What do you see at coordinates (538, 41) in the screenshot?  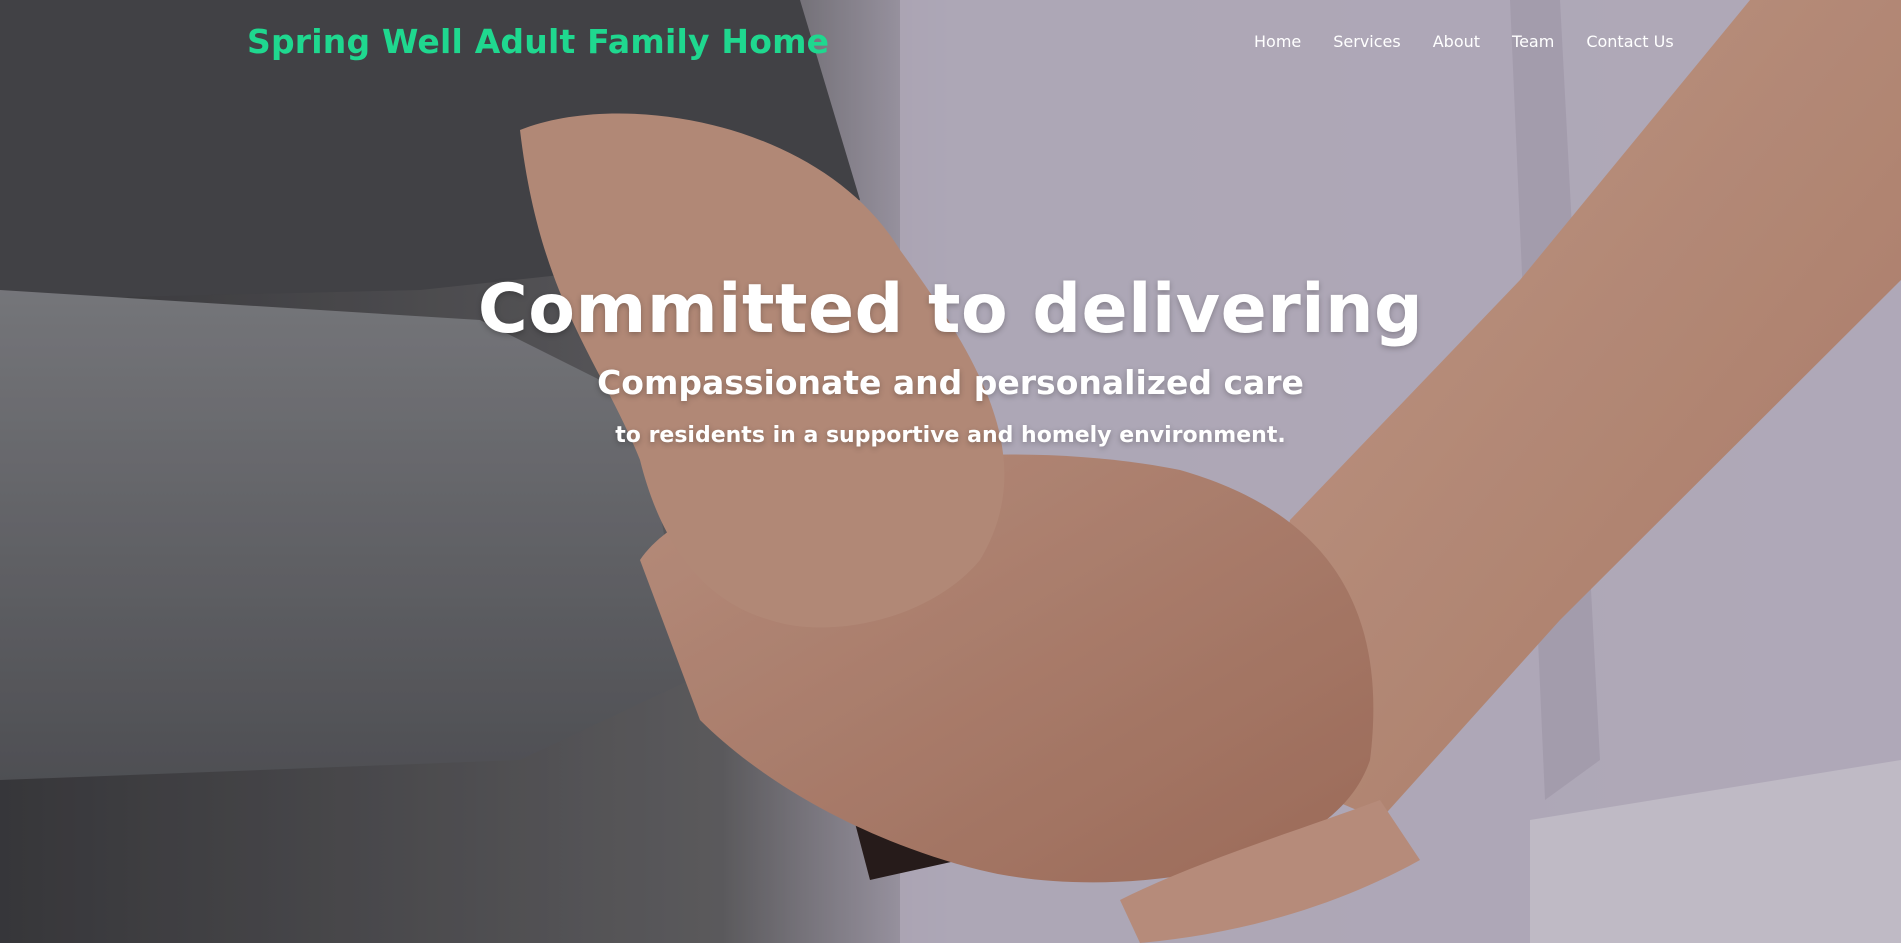 I see `brand-logo-link: Spring Well Adult Family Home` at bounding box center [538, 41].